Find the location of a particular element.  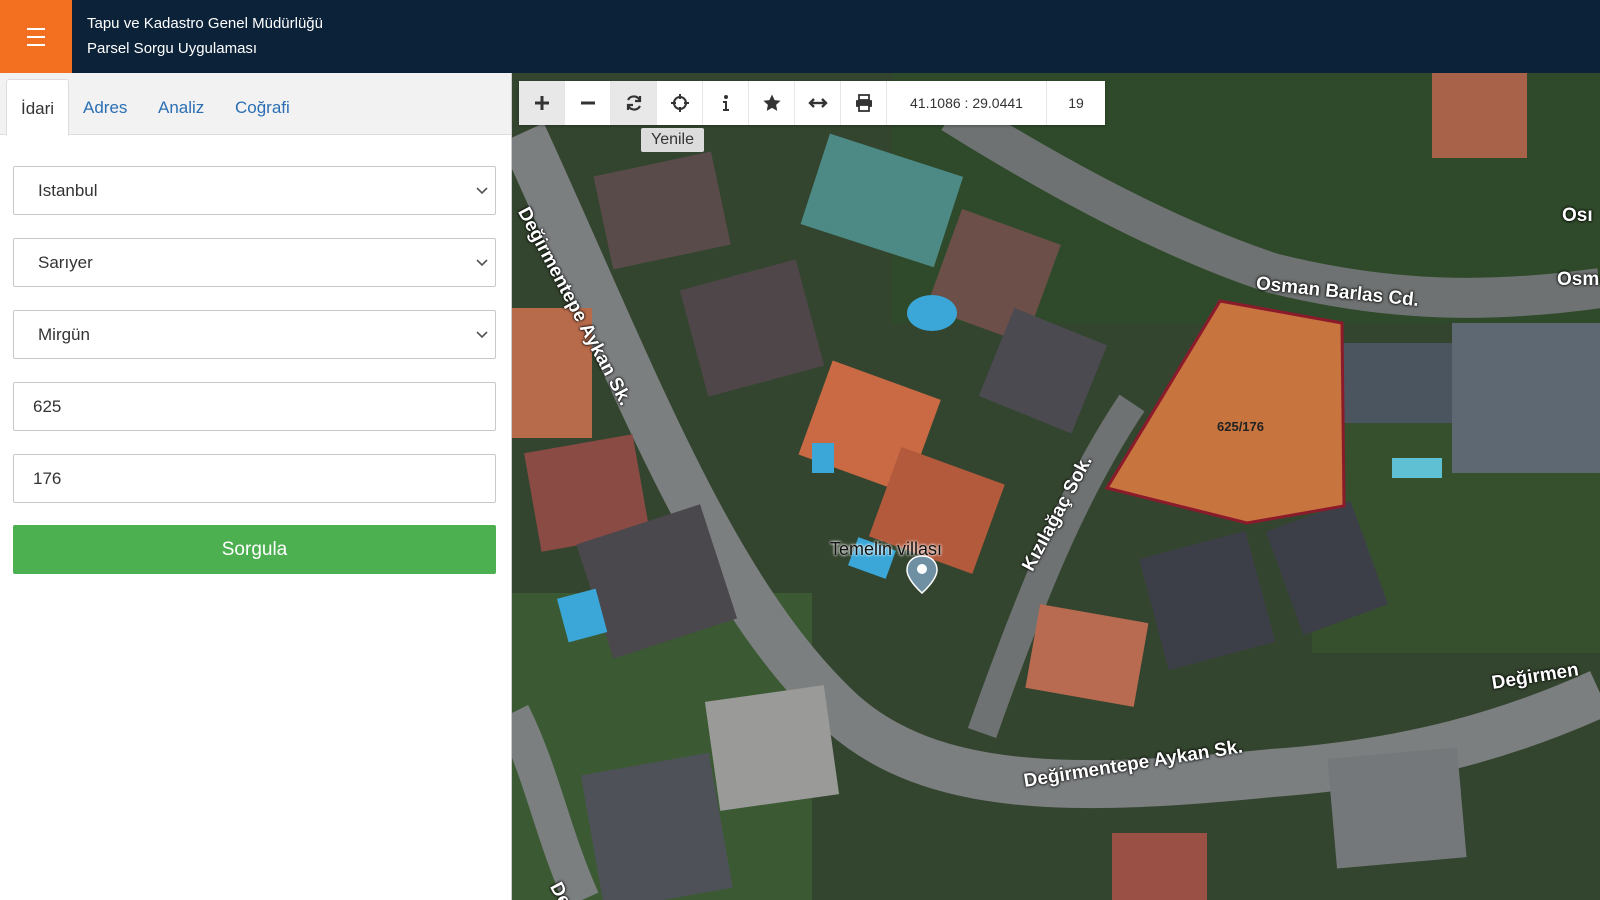

minus-icon is located at coordinates (587, 103).